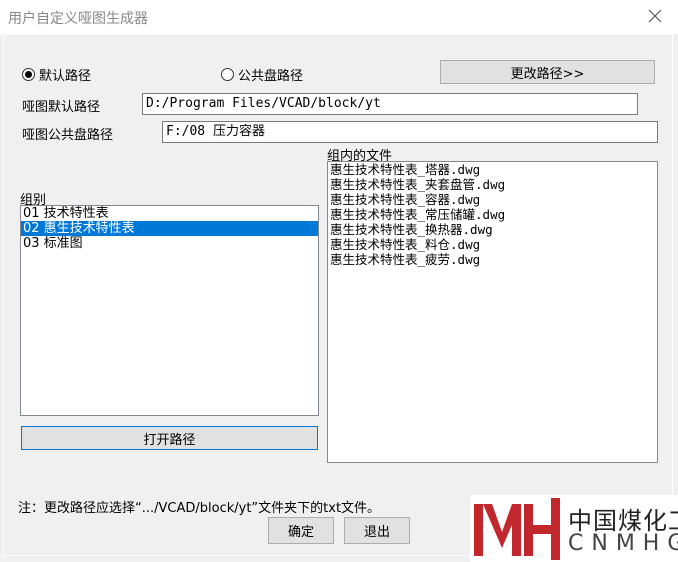 The height and width of the screenshot is (562, 678). I want to click on file-list-item: 惠生技术特性表_常压储罐.dwg, so click(492, 214).